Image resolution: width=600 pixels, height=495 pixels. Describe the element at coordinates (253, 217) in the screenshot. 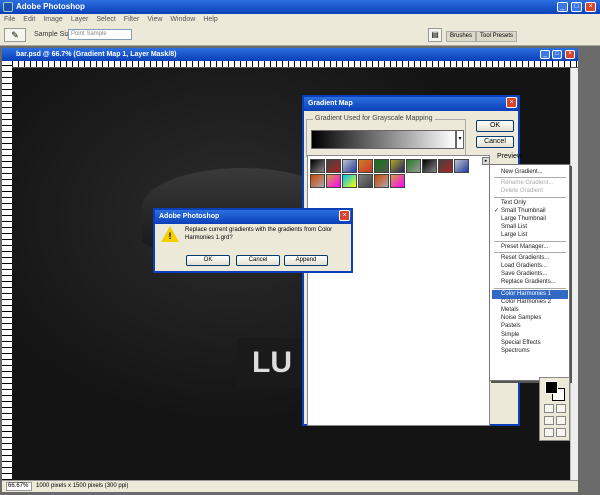

I see `alert-title: Adobe Photoshop` at that location.